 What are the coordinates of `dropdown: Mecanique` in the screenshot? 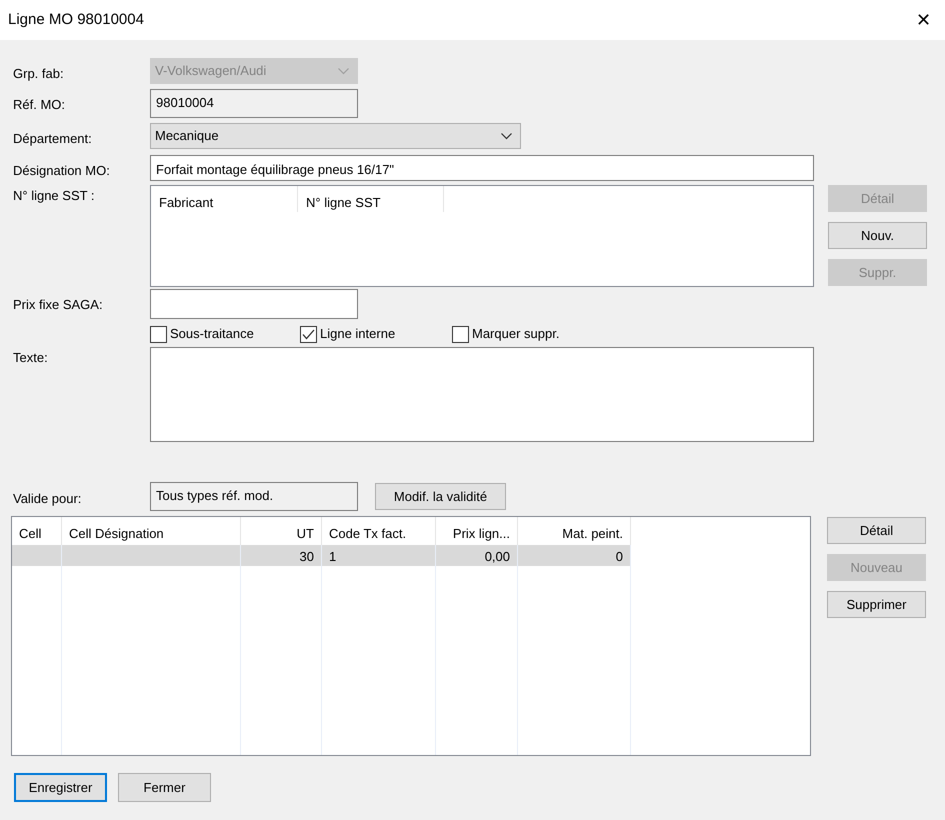 It's located at (335, 136).